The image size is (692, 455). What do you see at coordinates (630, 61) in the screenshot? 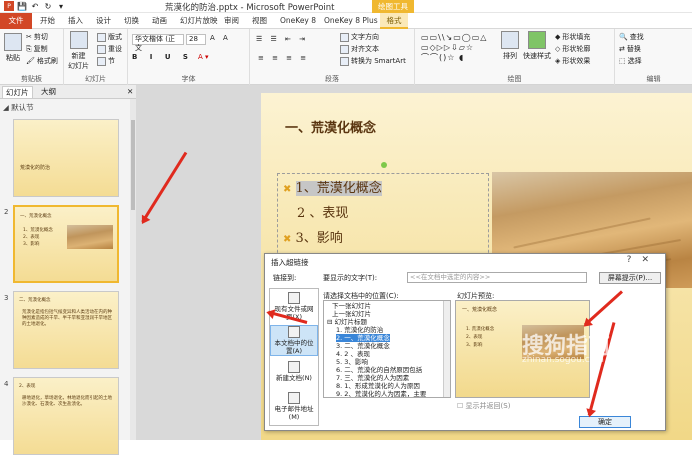
I see `select-button: ⬚ 选择` at bounding box center [630, 61].